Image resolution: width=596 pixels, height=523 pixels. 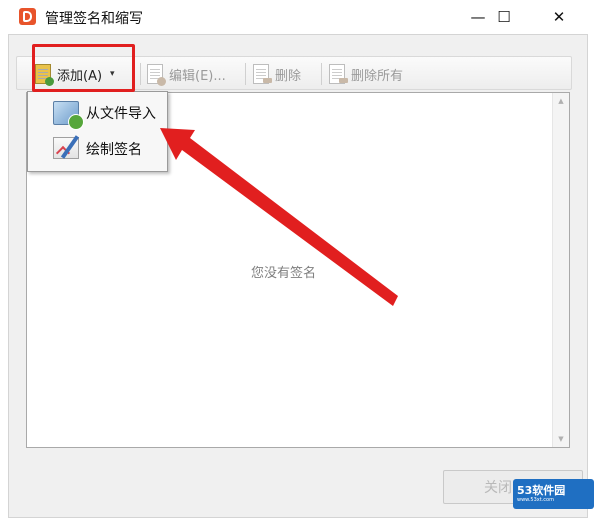 I want to click on watermark-brand: 53软件园, so click(x=541, y=490).